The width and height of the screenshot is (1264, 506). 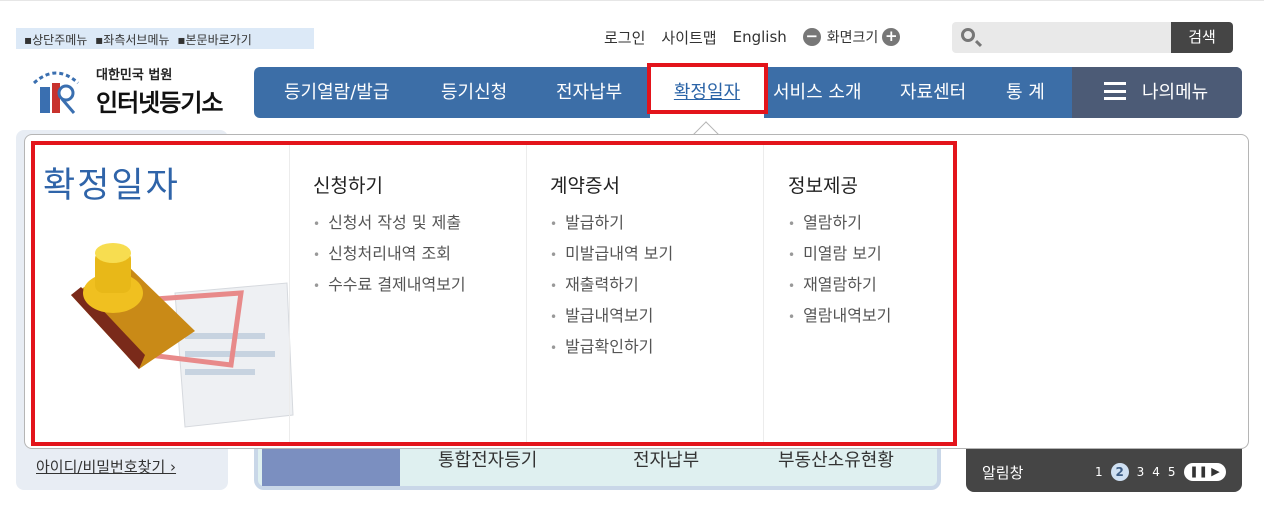 I want to click on nav-item-registry-apply: 등기신청, so click(x=474, y=92).